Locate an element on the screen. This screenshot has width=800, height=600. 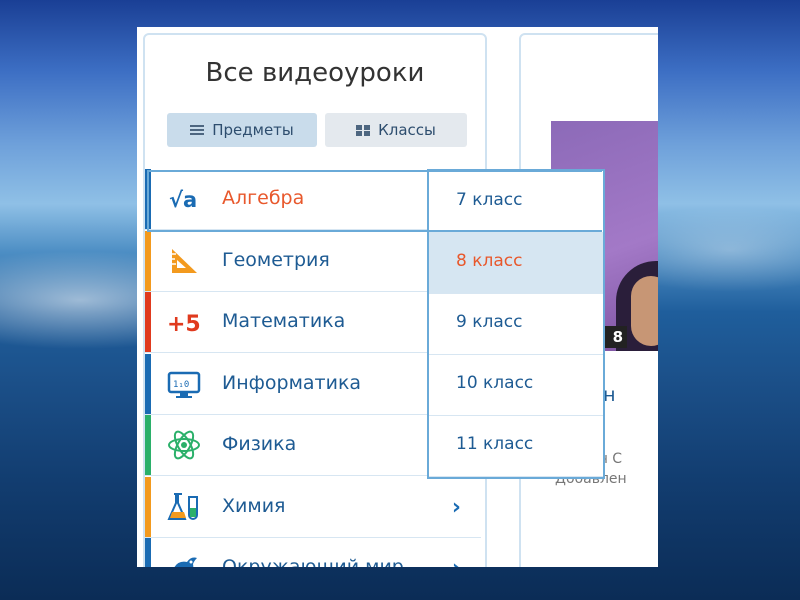
class-option-label: 8 класс is located at coordinates (489, 261).